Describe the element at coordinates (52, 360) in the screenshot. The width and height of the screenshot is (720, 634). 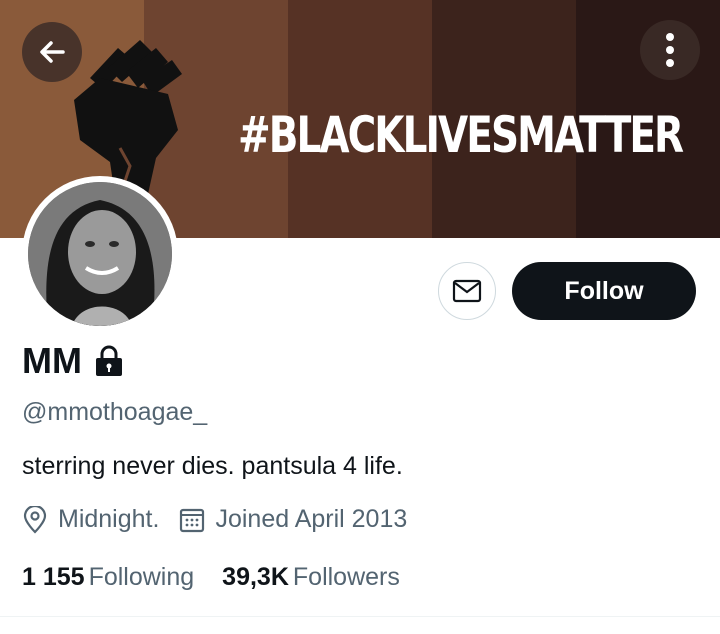
I see `display-name: MM` at that location.